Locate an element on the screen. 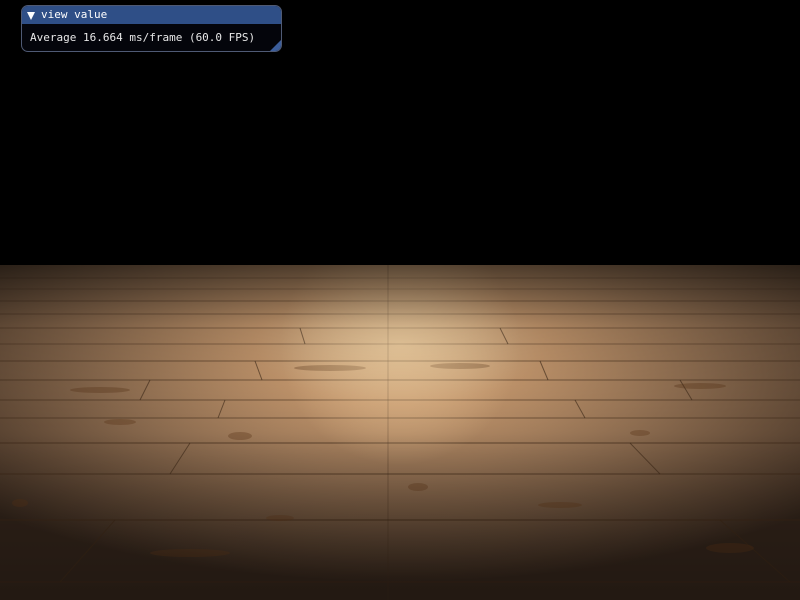 The image size is (800, 600). triangle-down-icon is located at coordinates (31, 15).